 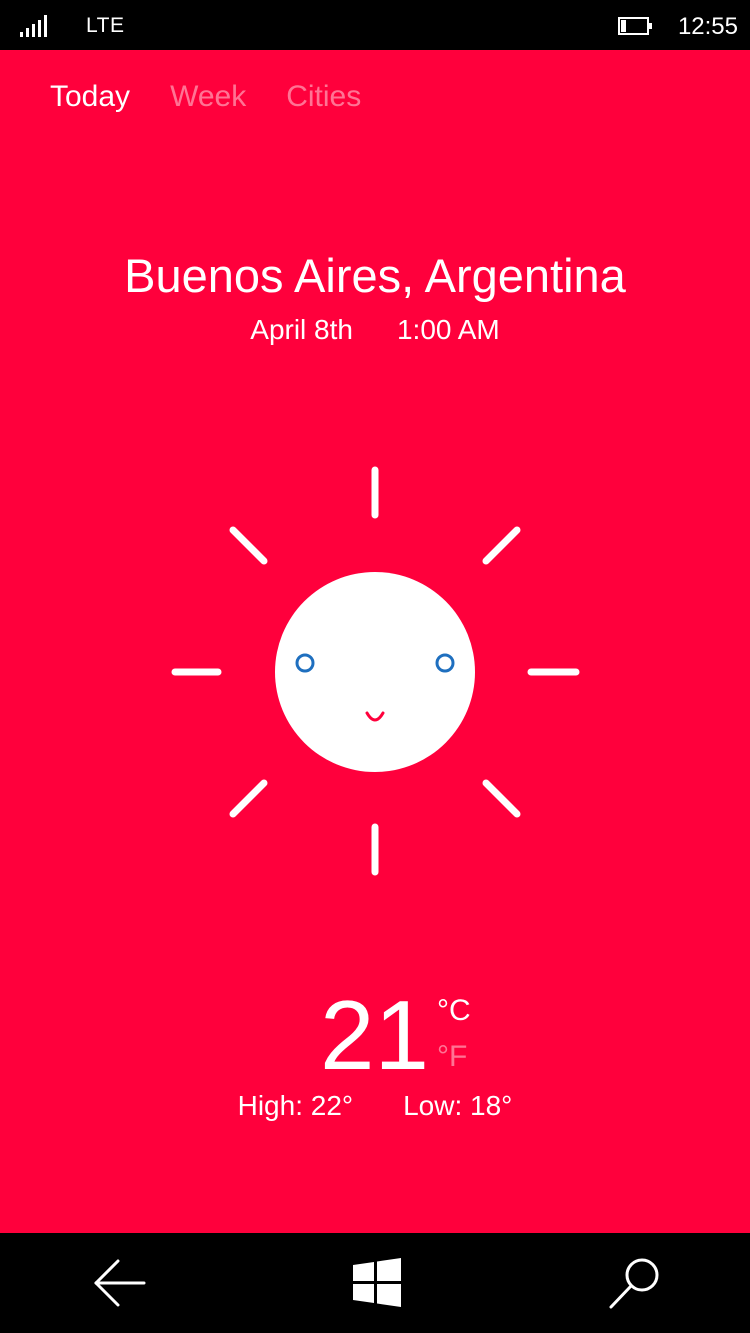 What do you see at coordinates (501, 798) in the screenshot?
I see `sun-ray-bottom-right` at bounding box center [501, 798].